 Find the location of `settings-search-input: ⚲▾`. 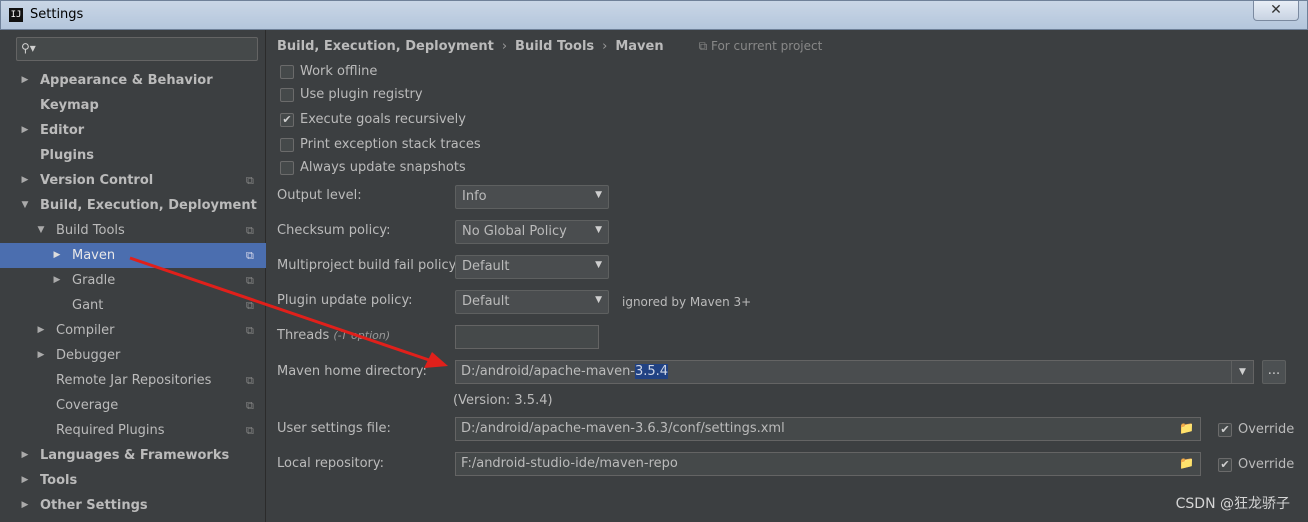

settings-search-input: ⚲▾ is located at coordinates (137, 49).